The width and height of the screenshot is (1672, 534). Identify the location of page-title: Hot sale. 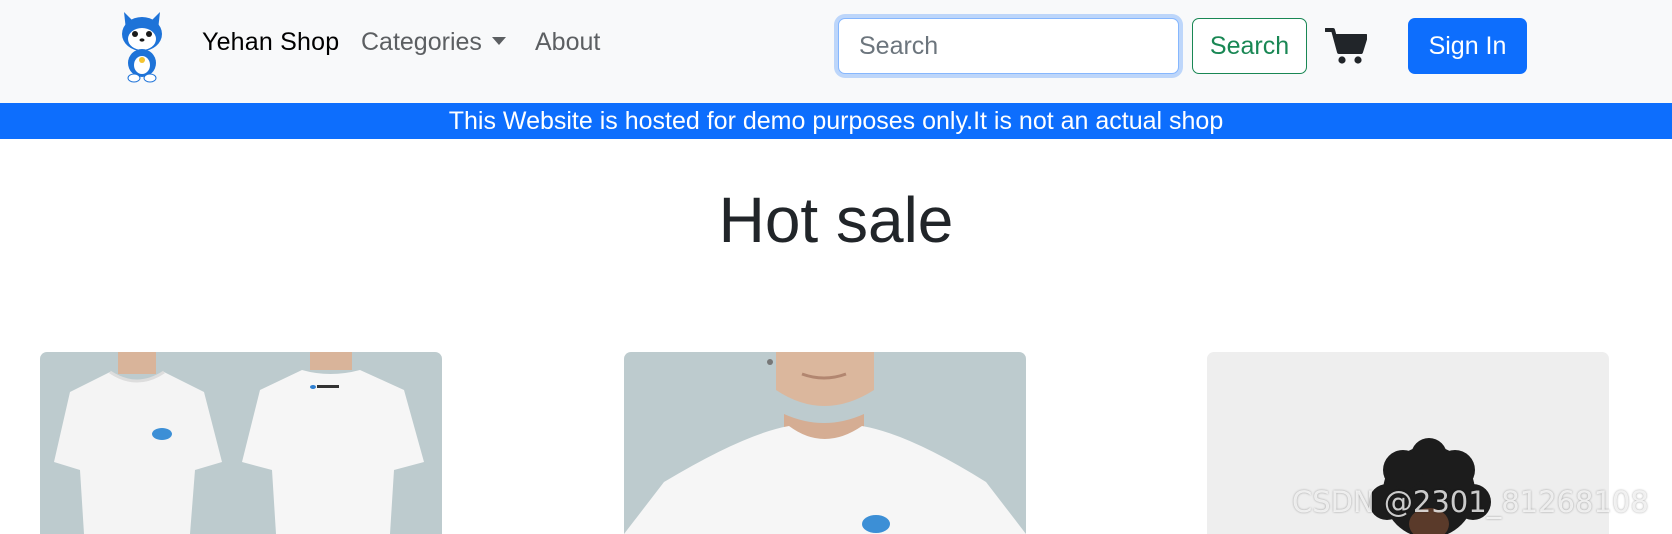
(836, 220).